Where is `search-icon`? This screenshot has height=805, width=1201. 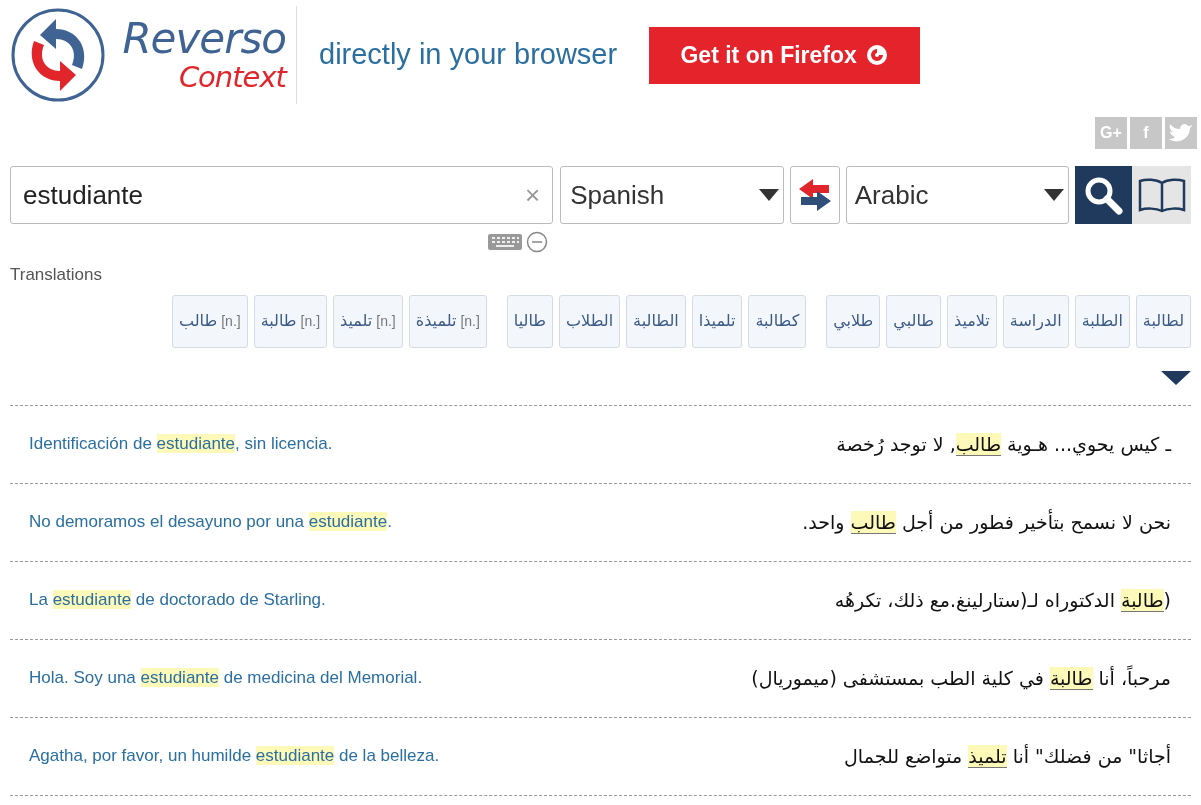 search-icon is located at coordinates (1103, 195).